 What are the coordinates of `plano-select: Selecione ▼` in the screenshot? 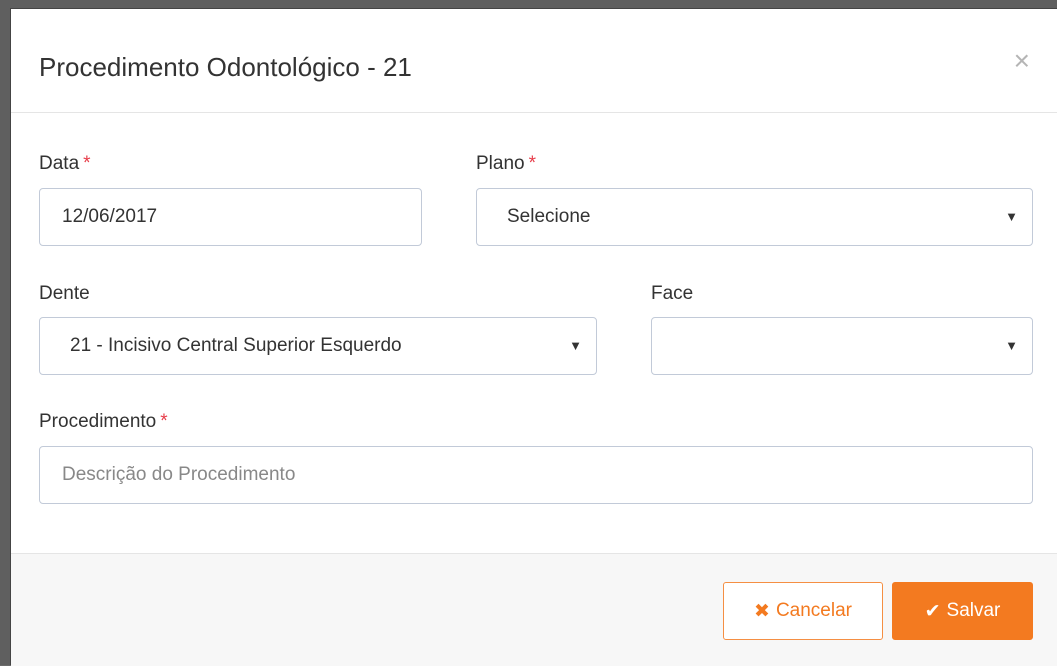 It's located at (754, 217).